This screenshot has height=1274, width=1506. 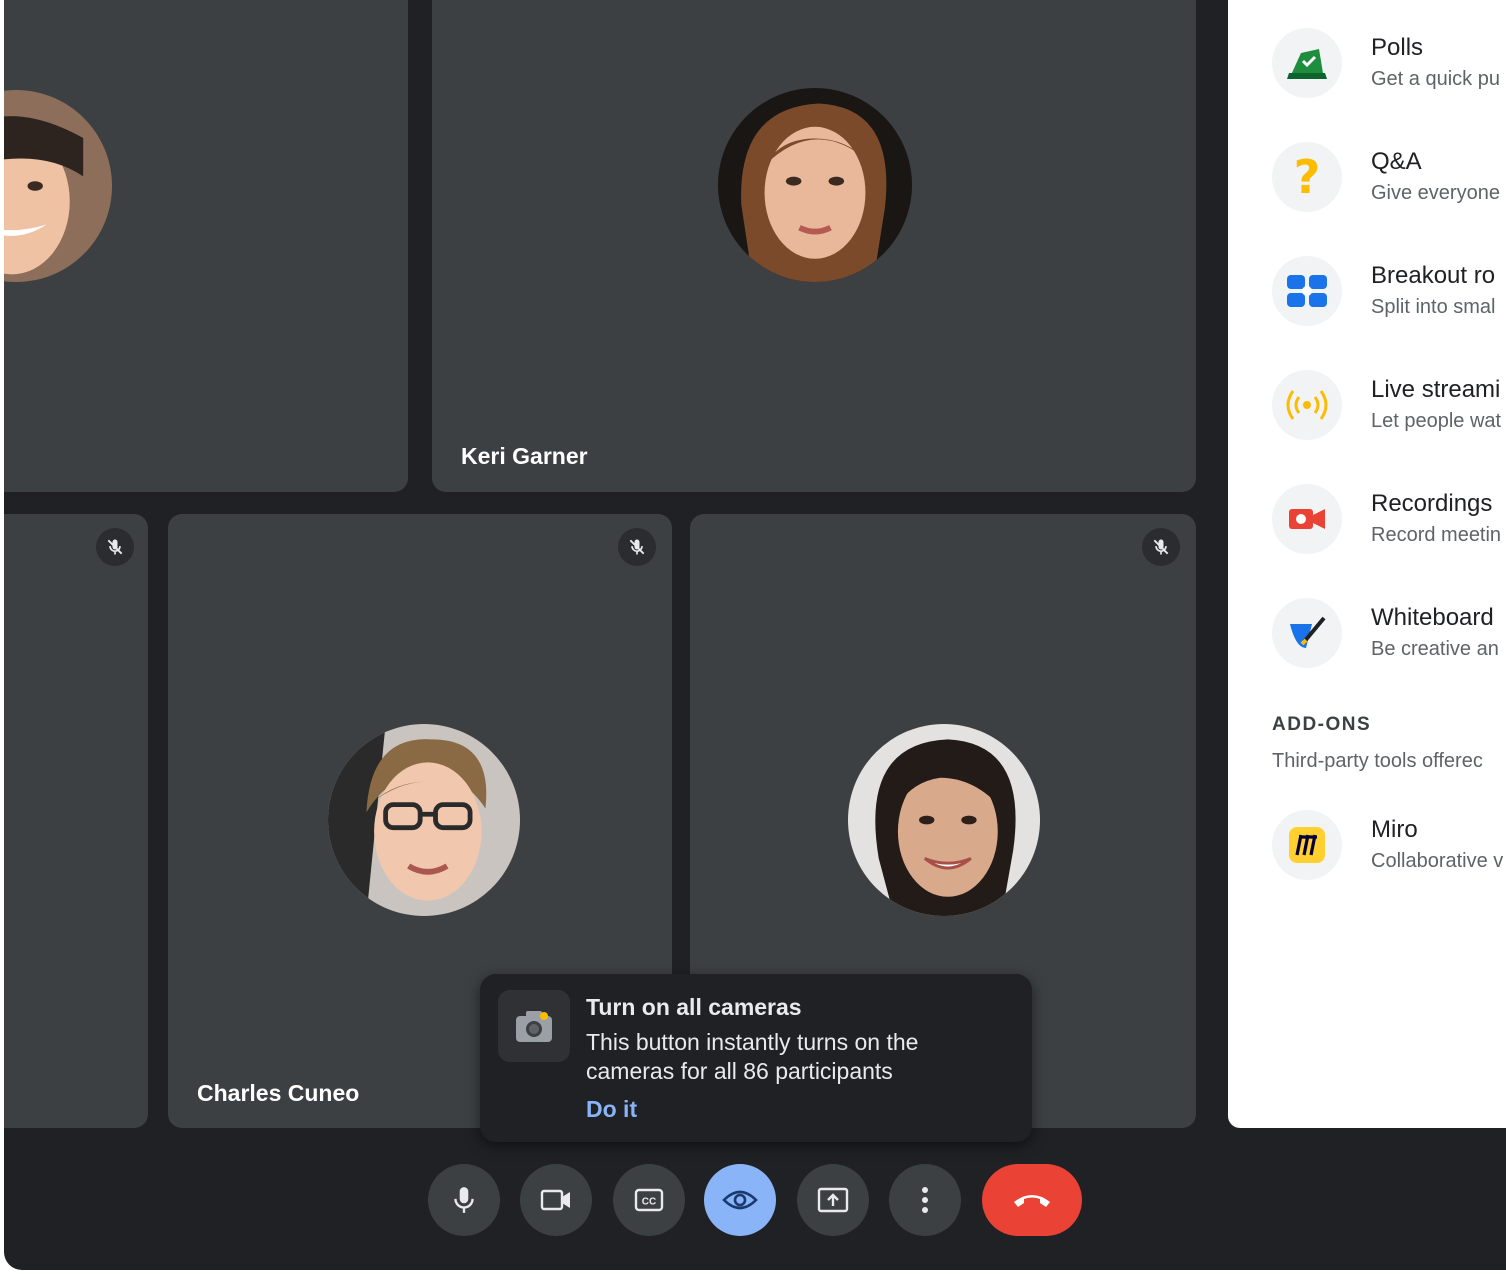 What do you see at coordinates (1367, 73) in the screenshot?
I see `activity-polls: Polls Get a quick pu` at bounding box center [1367, 73].